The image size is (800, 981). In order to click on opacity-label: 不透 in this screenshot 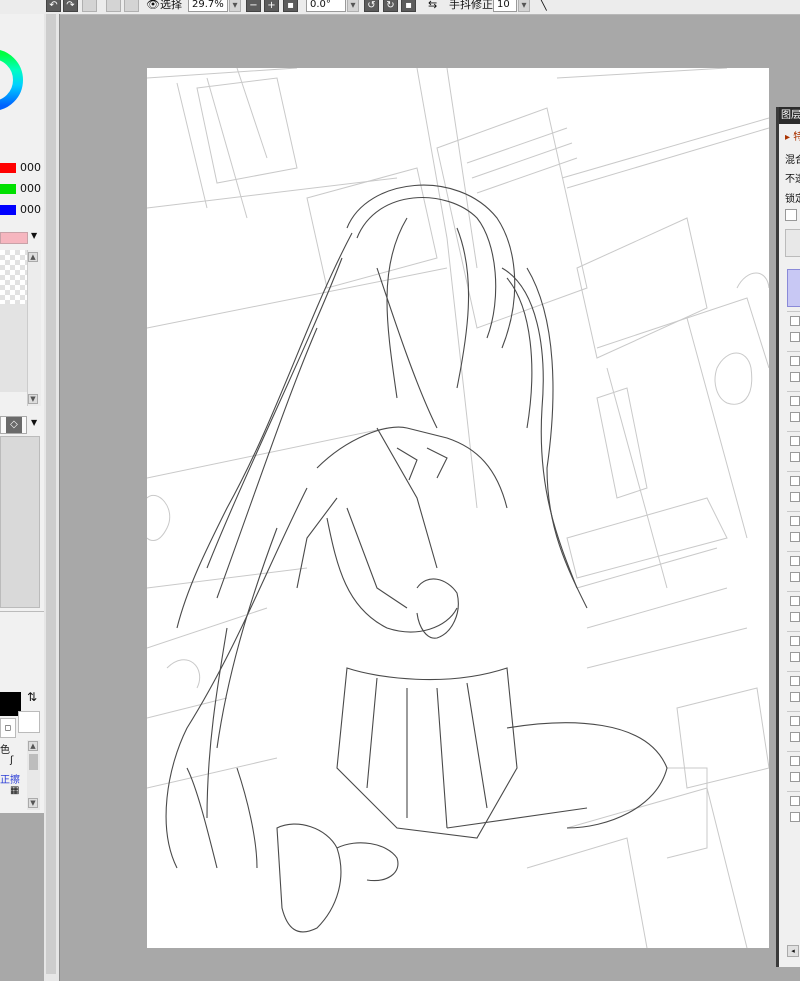, I will do `click(792, 179)`.